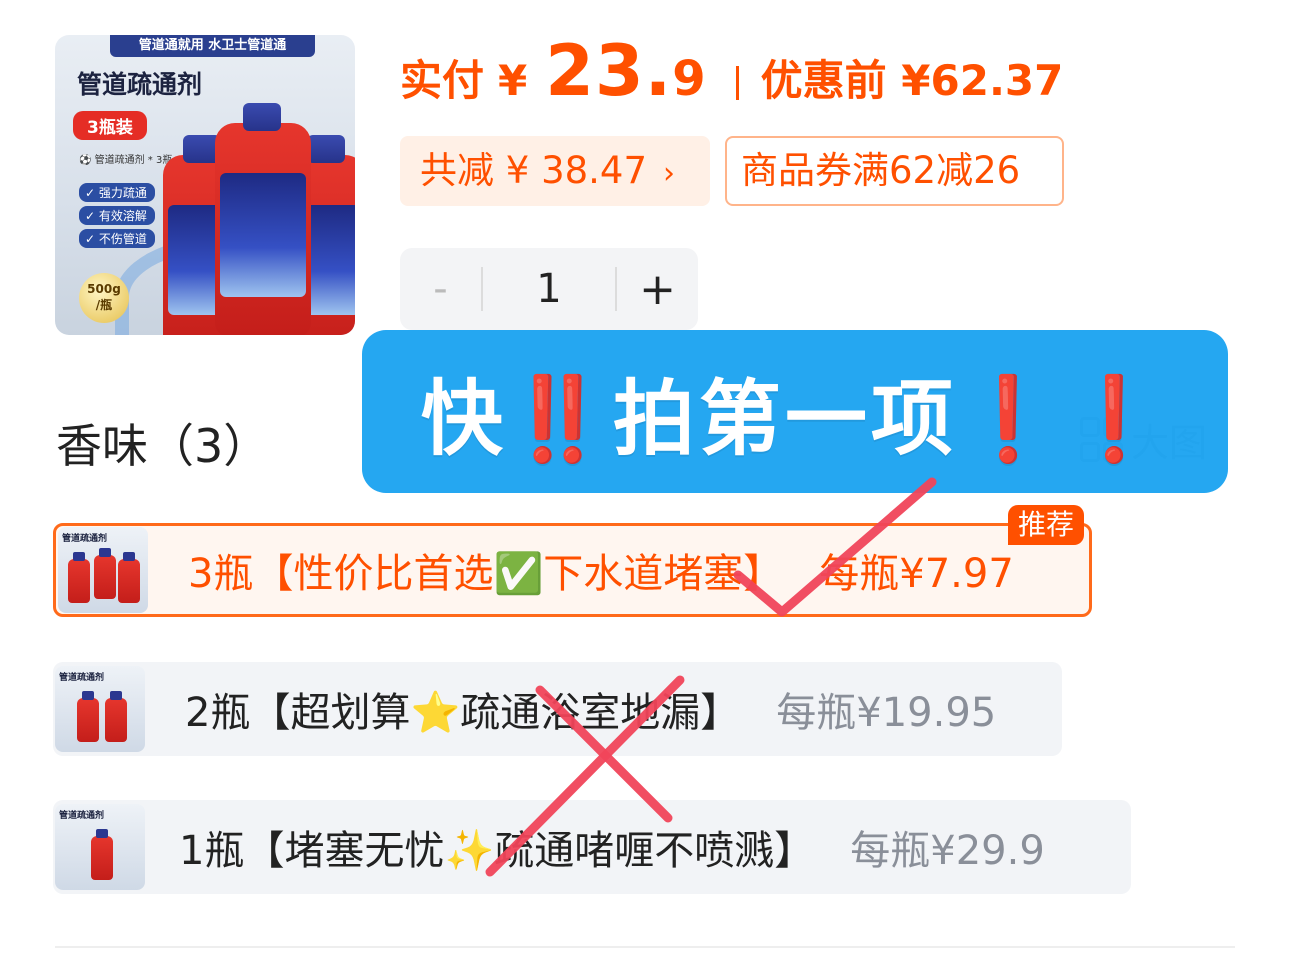  What do you see at coordinates (912, 80) in the screenshot?
I see `original-price: 优惠前 ¥62.37` at bounding box center [912, 80].